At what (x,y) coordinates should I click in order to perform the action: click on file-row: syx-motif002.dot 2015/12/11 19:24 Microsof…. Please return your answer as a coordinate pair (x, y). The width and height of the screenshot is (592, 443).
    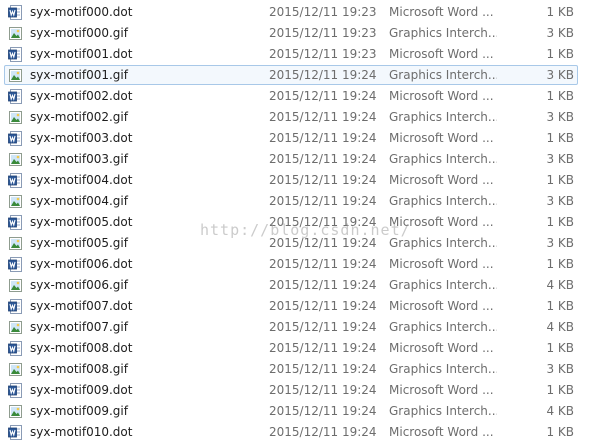
    Looking at the image, I should click on (296, 96).